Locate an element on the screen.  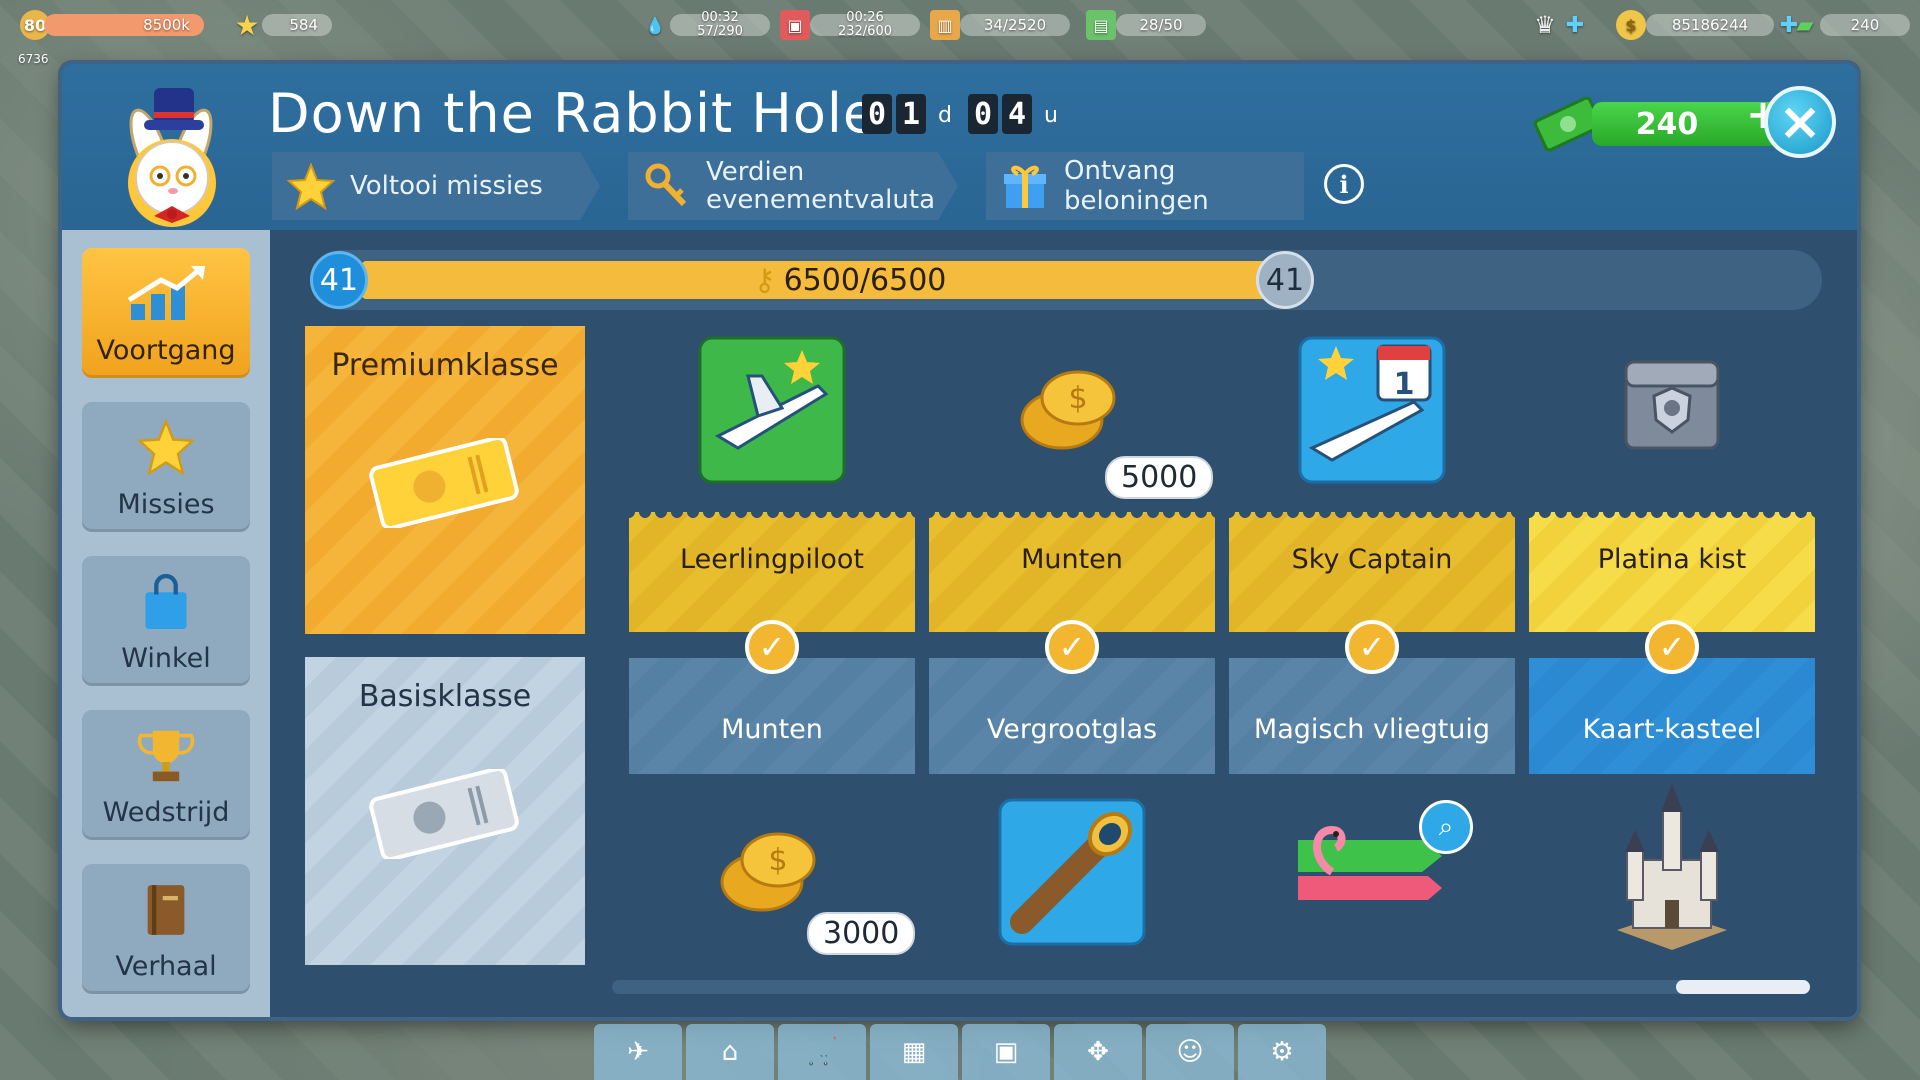
step-complete-missions: Voltooi missies is located at coordinates (436, 186).